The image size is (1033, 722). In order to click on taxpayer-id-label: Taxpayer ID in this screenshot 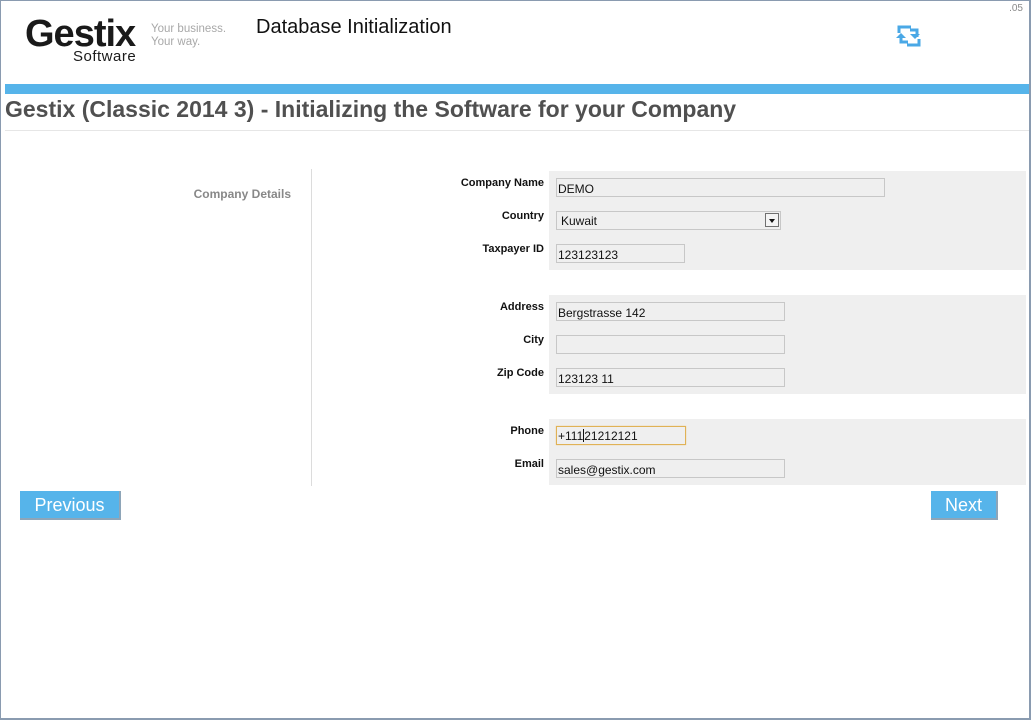, I will do `click(513, 249)`.